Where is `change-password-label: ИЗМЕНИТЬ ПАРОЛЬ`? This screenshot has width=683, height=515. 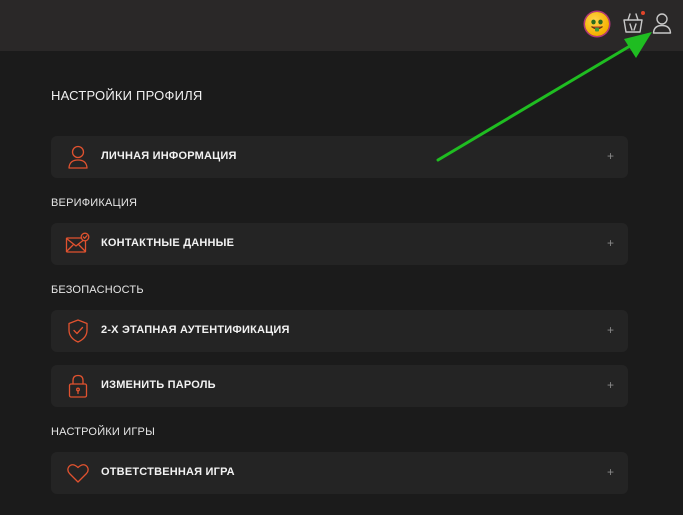
change-password-label: ИЗМЕНИТЬ ПАРОЛЬ is located at coordinates (158, 385).